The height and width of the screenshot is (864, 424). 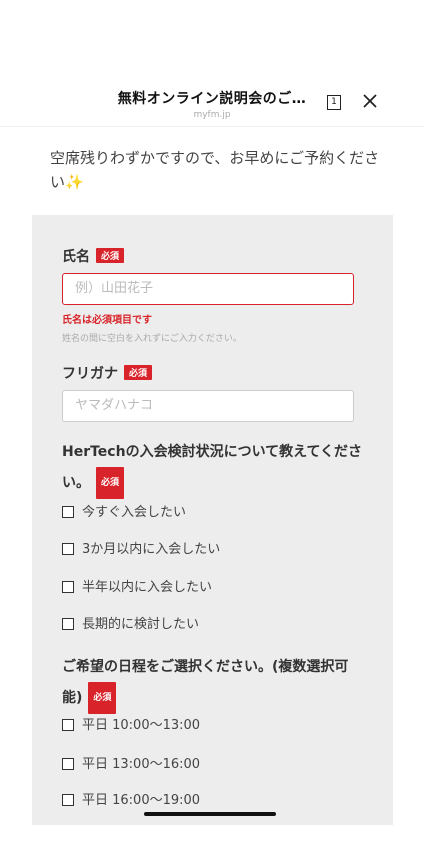 I want to click on tabs-icon: 1, so click(x=334, y=102).